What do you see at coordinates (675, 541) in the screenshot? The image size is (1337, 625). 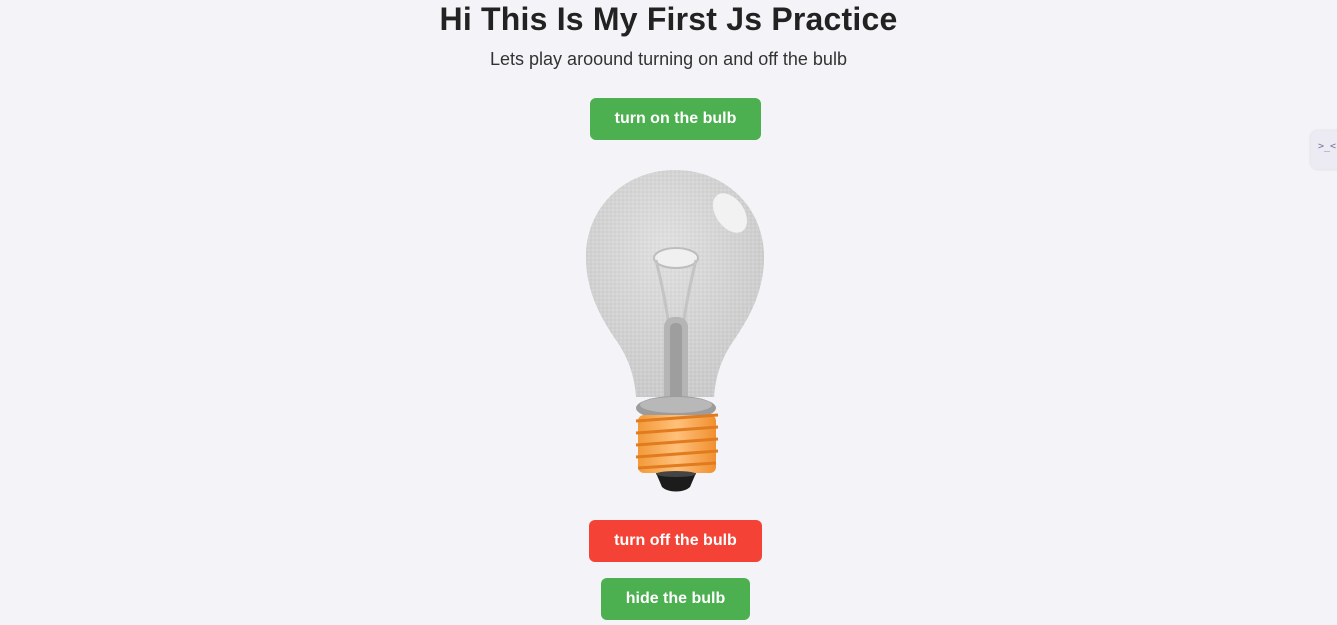 I see `turn-off-bulb-button: turn off the bulb` at bounding box center [675, 541].